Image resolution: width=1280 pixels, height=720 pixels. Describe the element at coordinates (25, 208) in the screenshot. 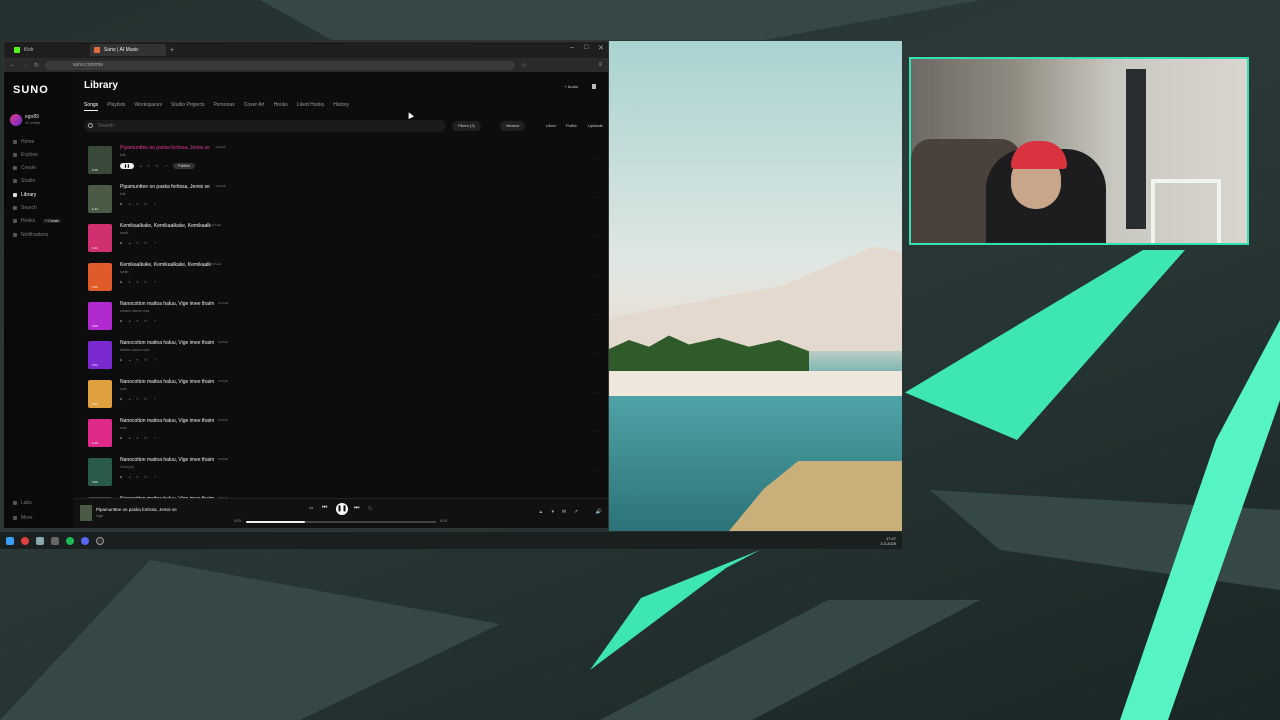

I see `sidebar-item-search: Search` at that location.